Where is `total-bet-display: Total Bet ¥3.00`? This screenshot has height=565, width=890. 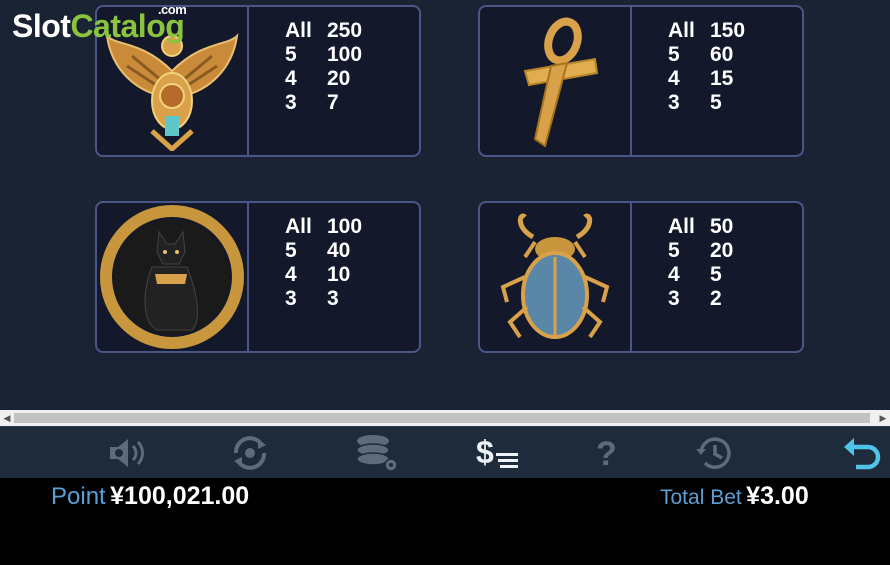
total-bet-display: Total Bet ¥3.00 is located at coordinates (734, 496).